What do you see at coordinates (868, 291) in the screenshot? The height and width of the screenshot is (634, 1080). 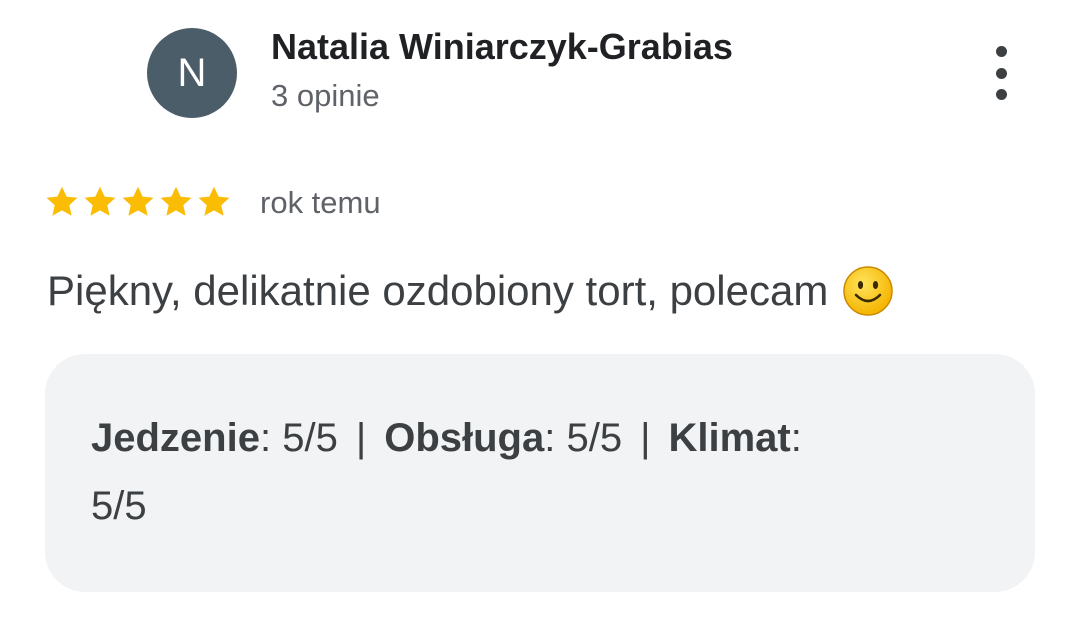 I see `smiley-icon` at bounding box center [868, 291].